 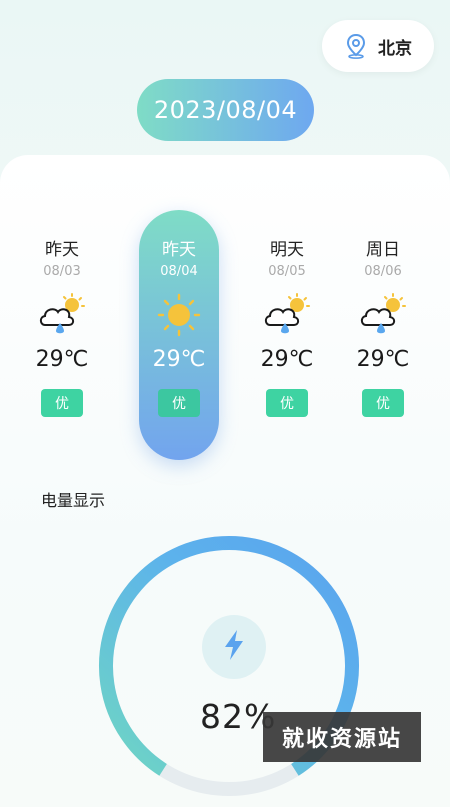 What do you see at coordinates (179, 315) in the screenshot?
I see `sun-icon` at bounding box center [179, 315].